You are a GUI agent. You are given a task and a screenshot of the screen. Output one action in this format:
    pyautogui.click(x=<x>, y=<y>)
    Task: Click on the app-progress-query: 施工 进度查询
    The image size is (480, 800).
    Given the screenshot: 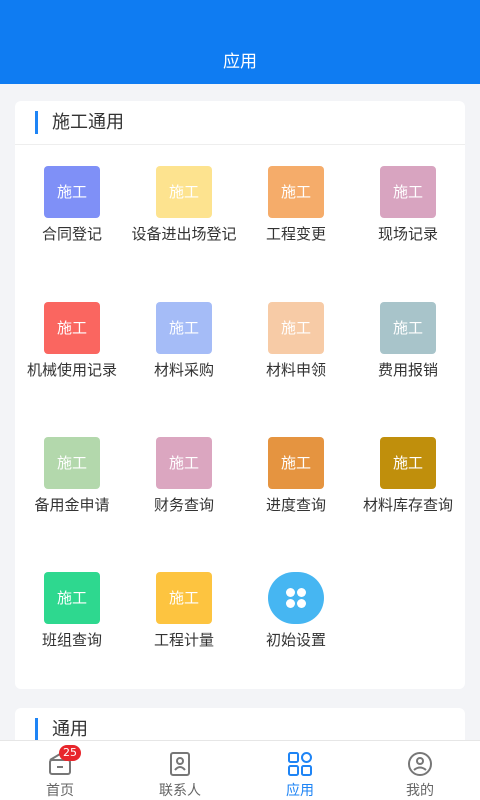 What is the action you would take?
    pyautogui.click(x=296, y=476)
    